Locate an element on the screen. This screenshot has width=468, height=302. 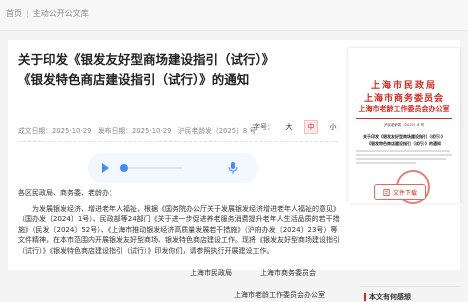
font-large-button: 大 is located at coordinates (289, 127).